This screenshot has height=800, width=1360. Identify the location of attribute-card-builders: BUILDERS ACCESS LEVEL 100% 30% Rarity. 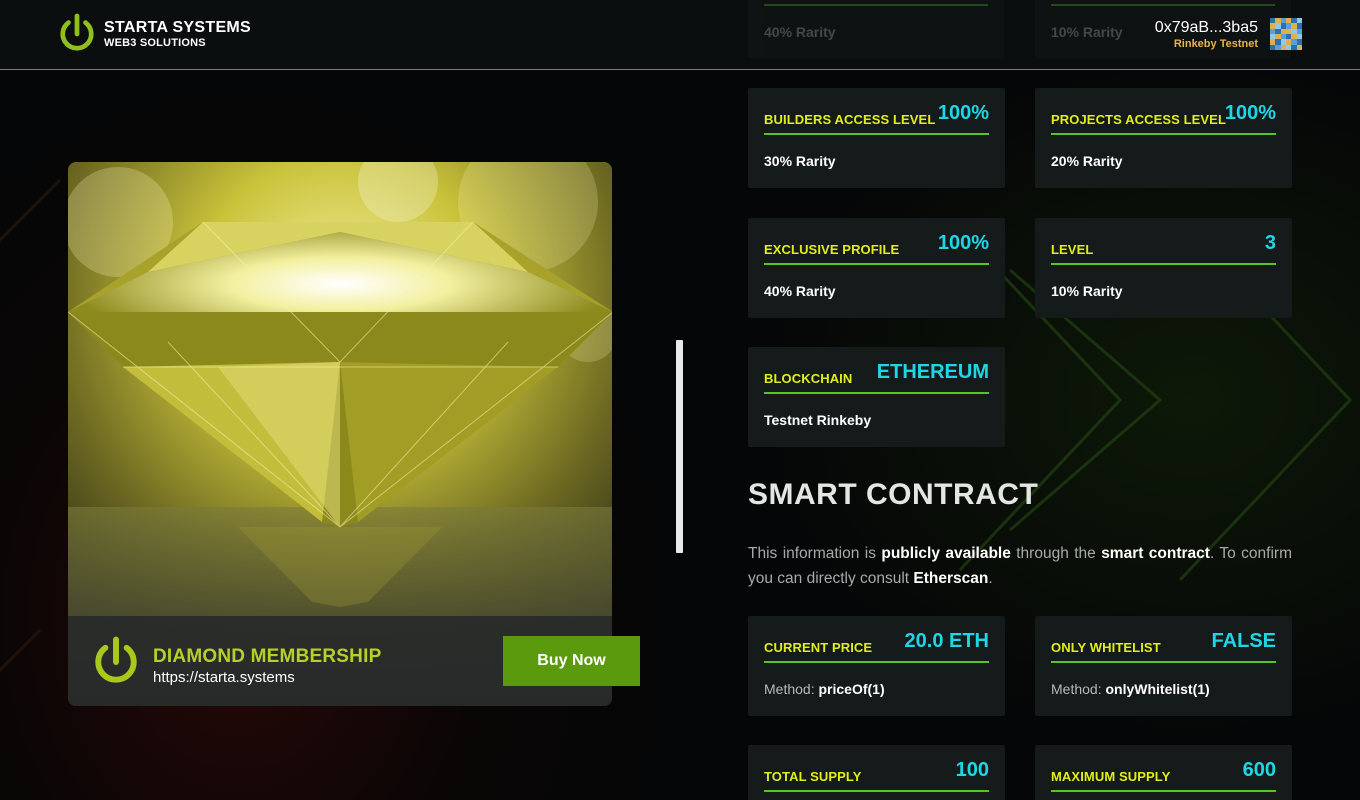
(876, 138).